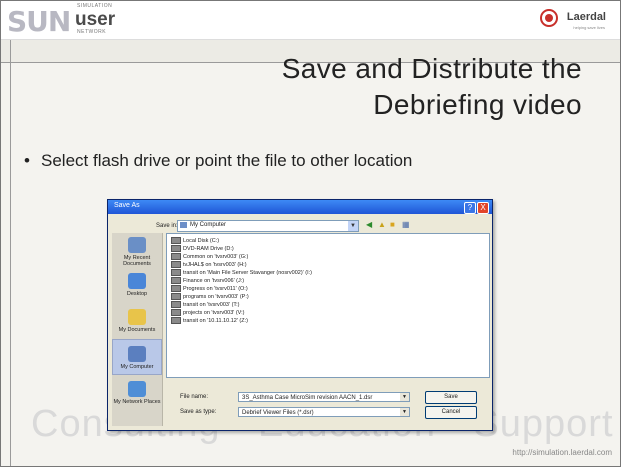  I want to click on new-folder-icon: ■, so click(392, 225).